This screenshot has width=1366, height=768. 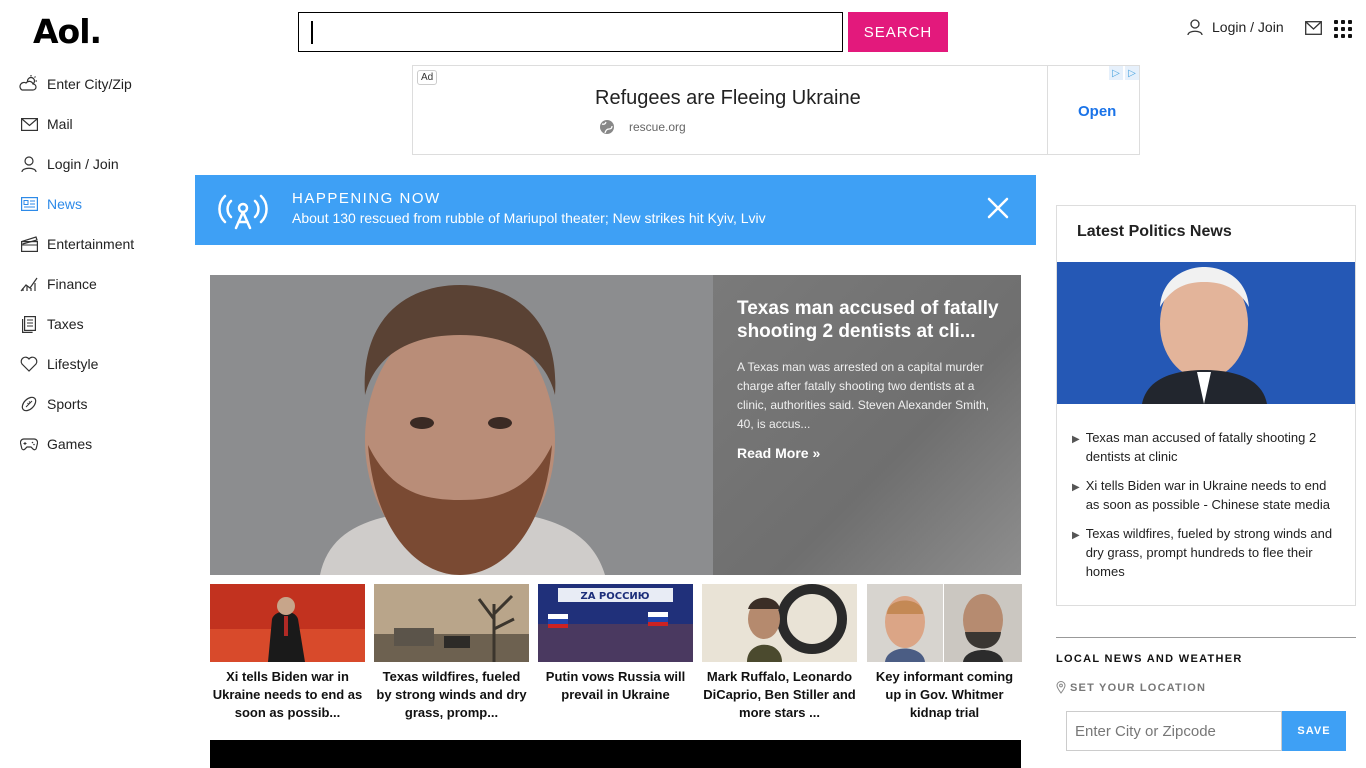 What do you see at coordinates (1313, 30) in the screenshot?
I see `header-mail-icon` at bounding box center [1313, 30].